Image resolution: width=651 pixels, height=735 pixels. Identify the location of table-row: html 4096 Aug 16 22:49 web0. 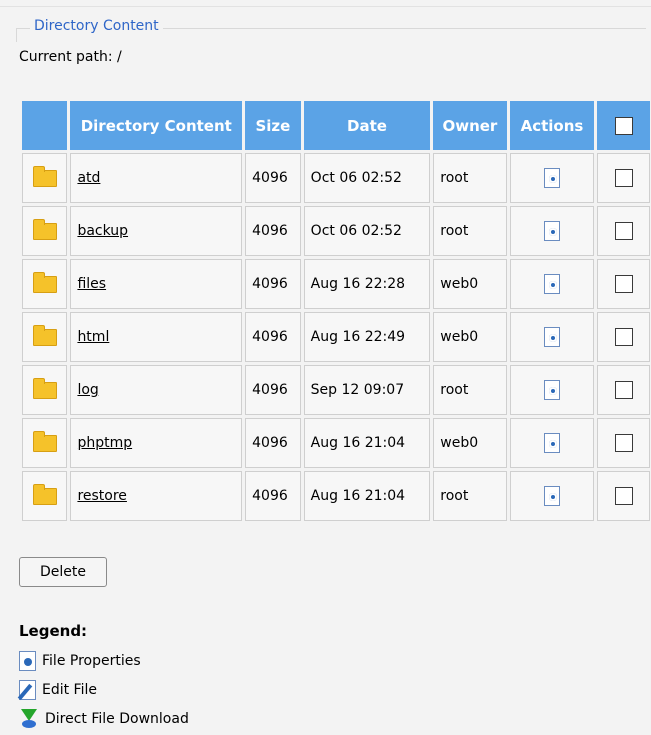
(336, 337).